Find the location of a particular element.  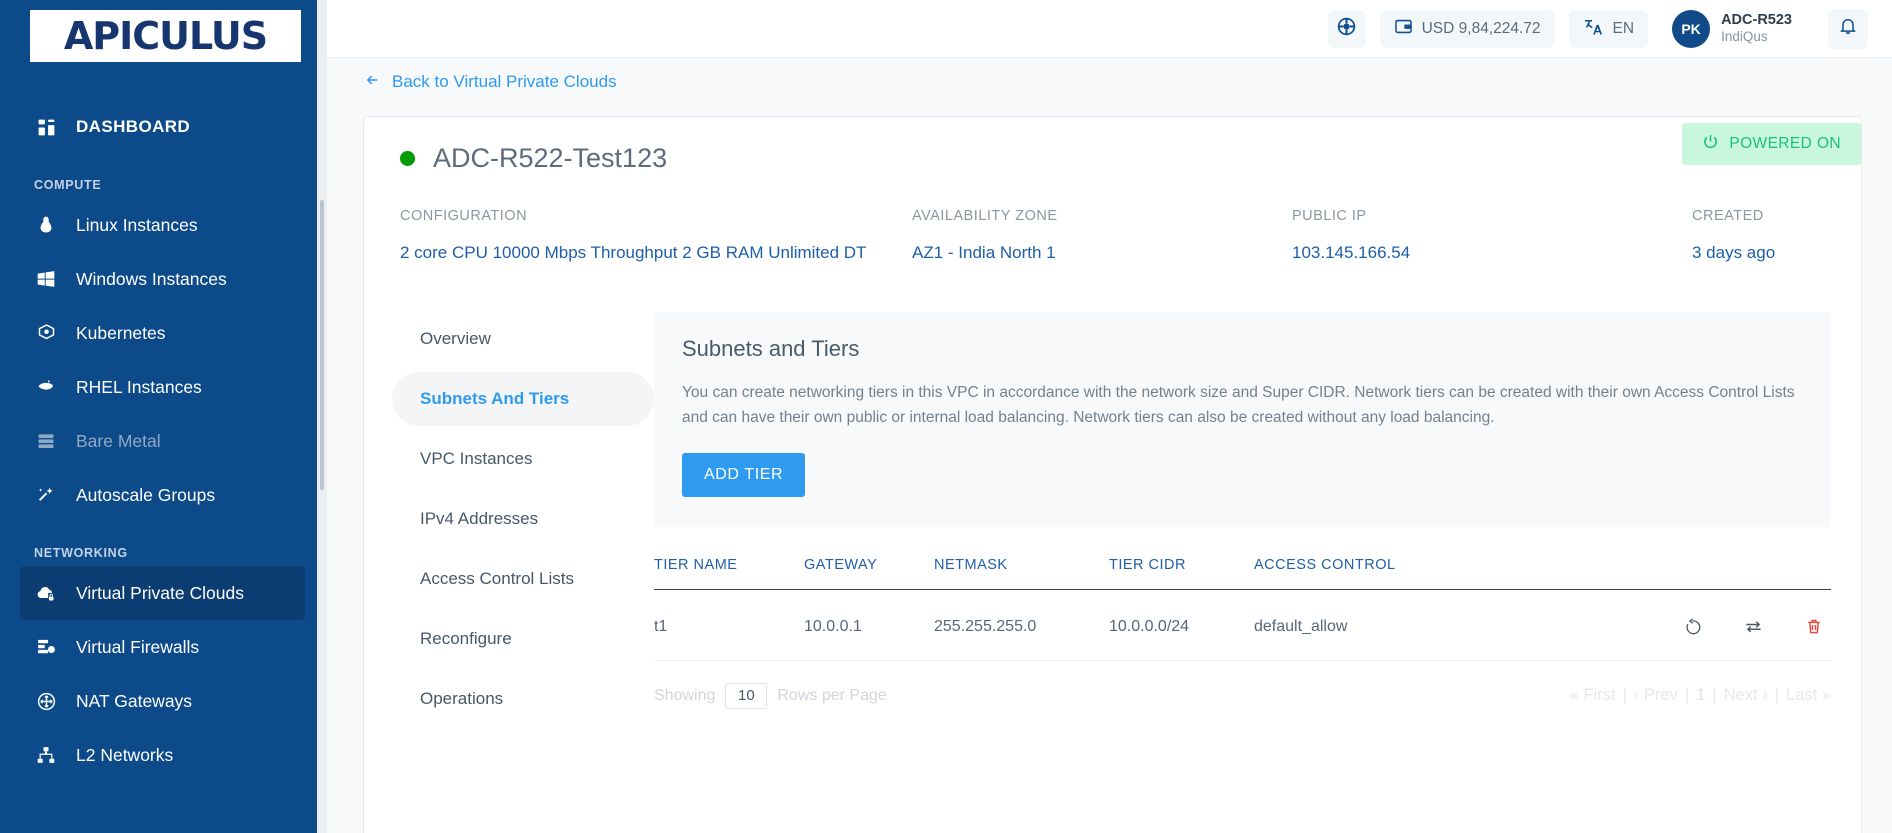

bell-icon is located at coordinates (1848, 28).